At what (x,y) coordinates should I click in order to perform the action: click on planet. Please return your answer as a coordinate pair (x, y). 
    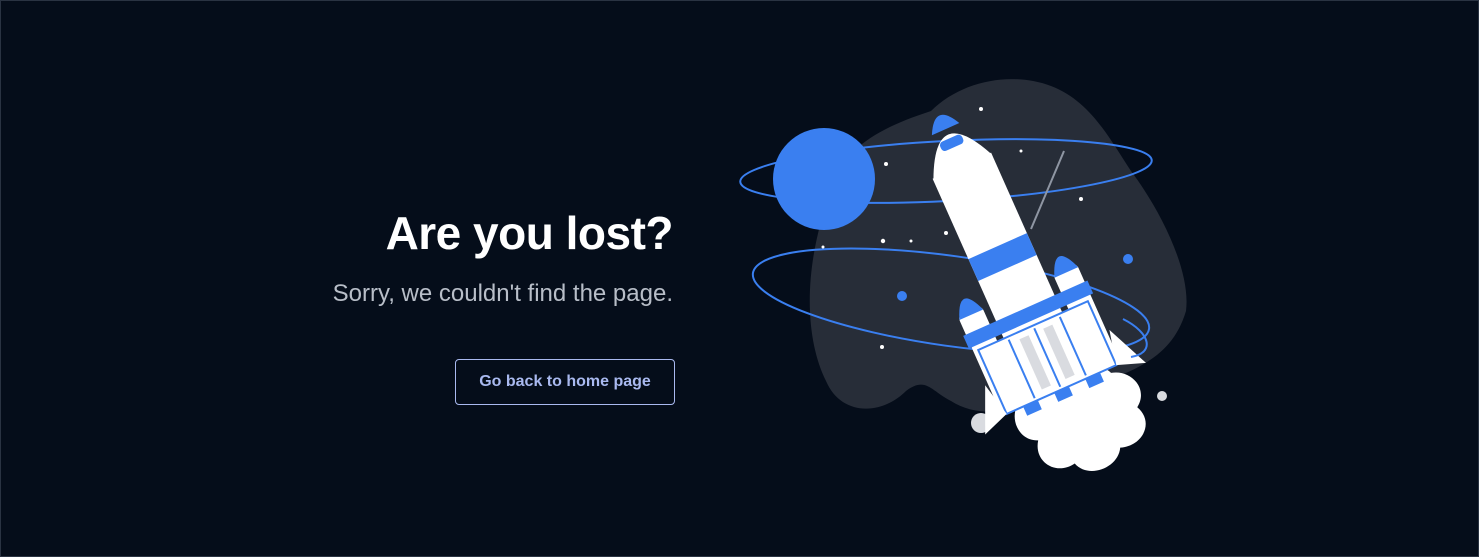
    Looking at the image, I should click on (824, 179).